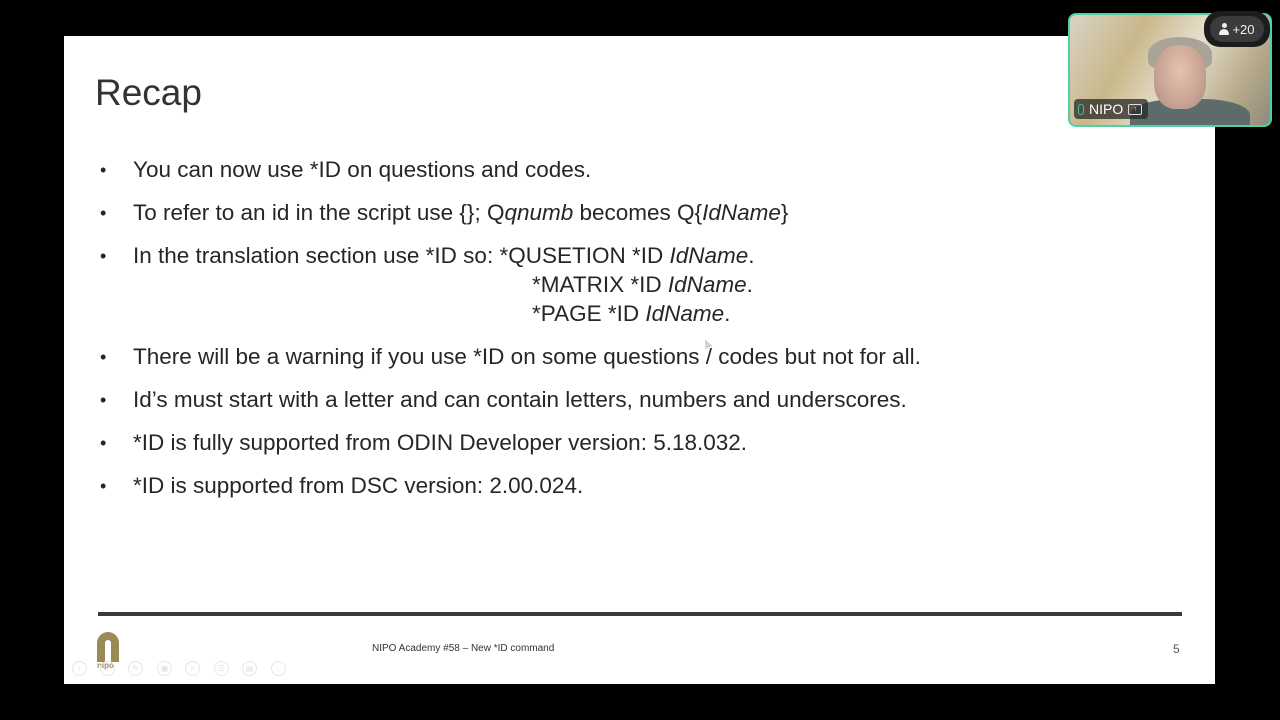 Image resolution: width=1280 pixels, height=720 pixels. Describe the element at coordinates (1176, 649) in the screenshot. I see `slide-page-number: 5` at that location.